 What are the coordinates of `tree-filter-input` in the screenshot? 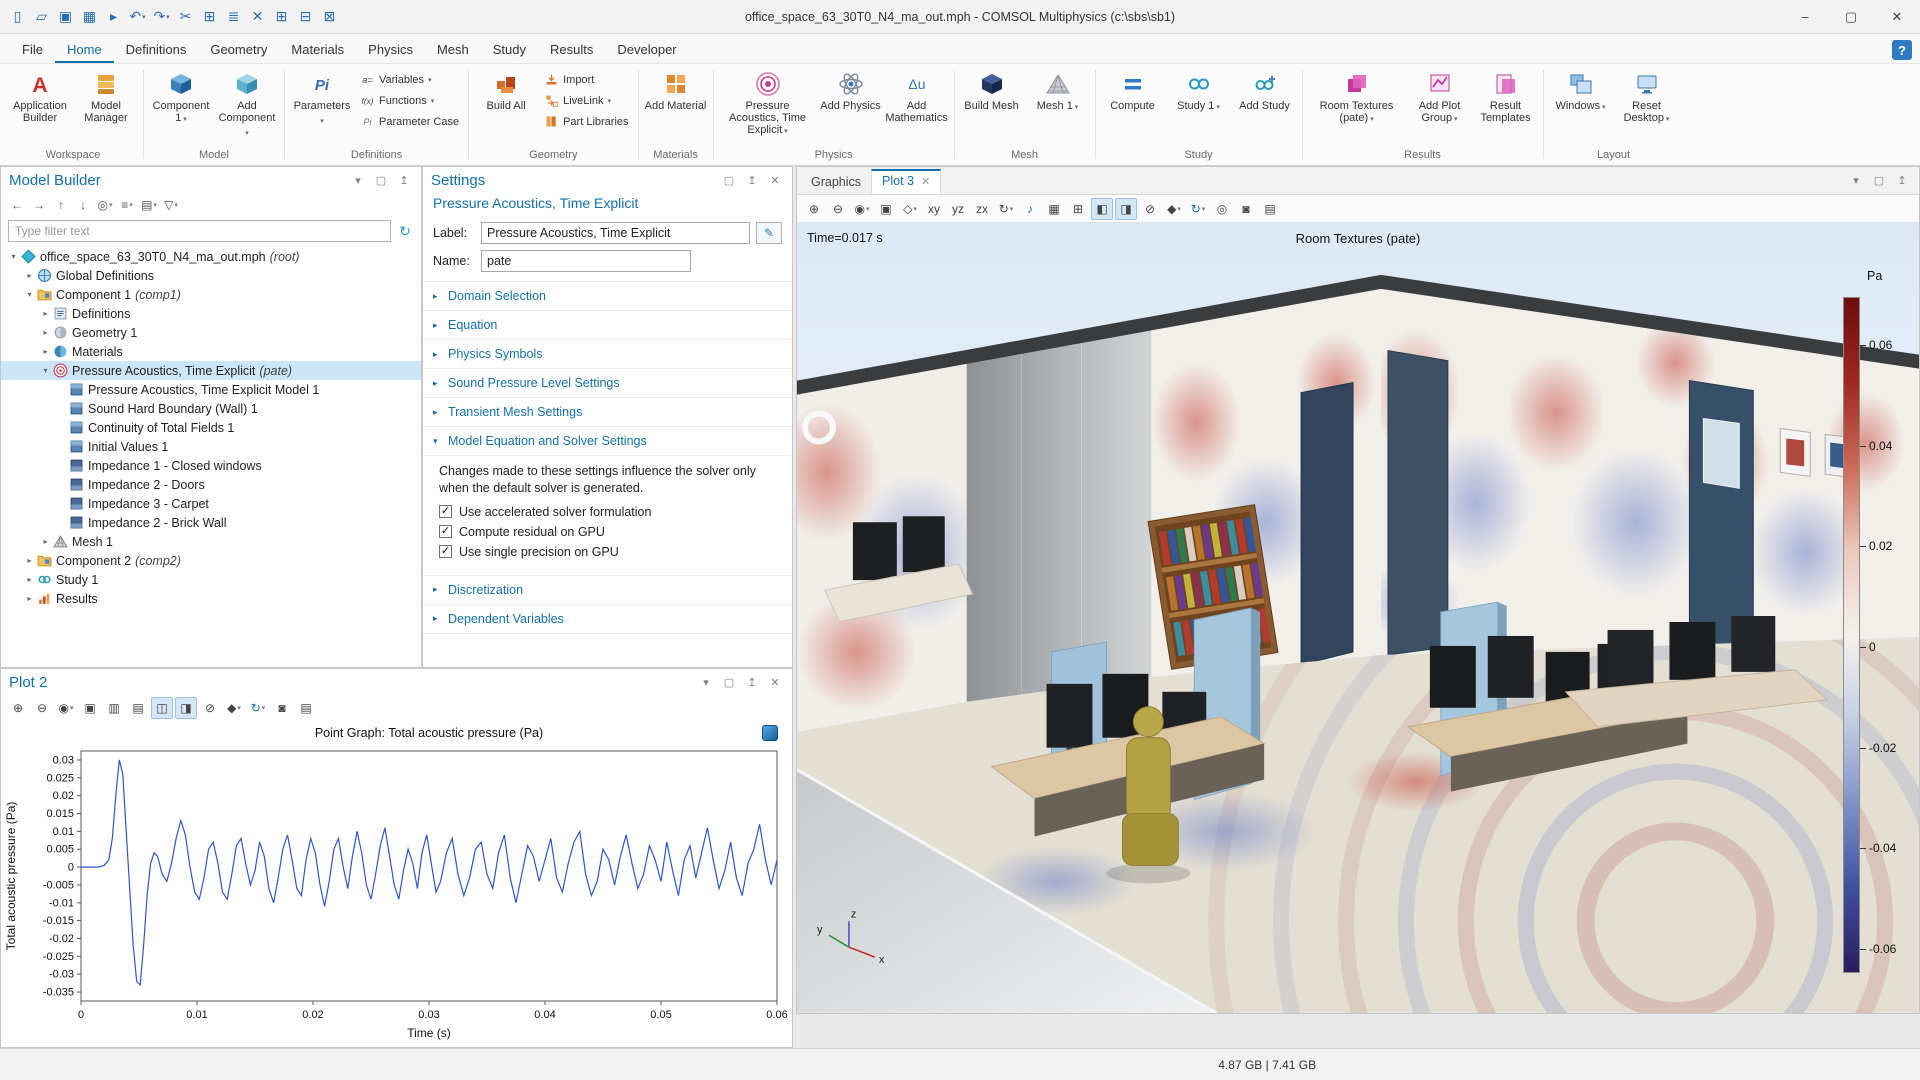 It's located at (199, 231).